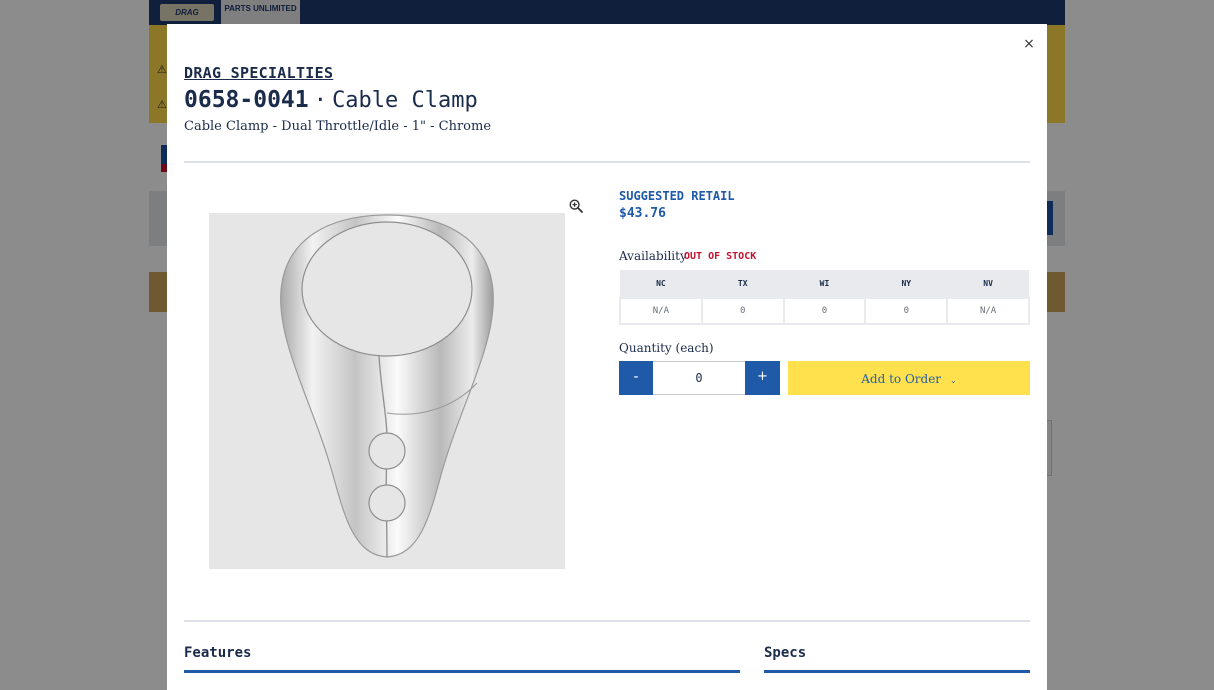  I want to click on stock-qty-ny: 0, so click(906, 311).